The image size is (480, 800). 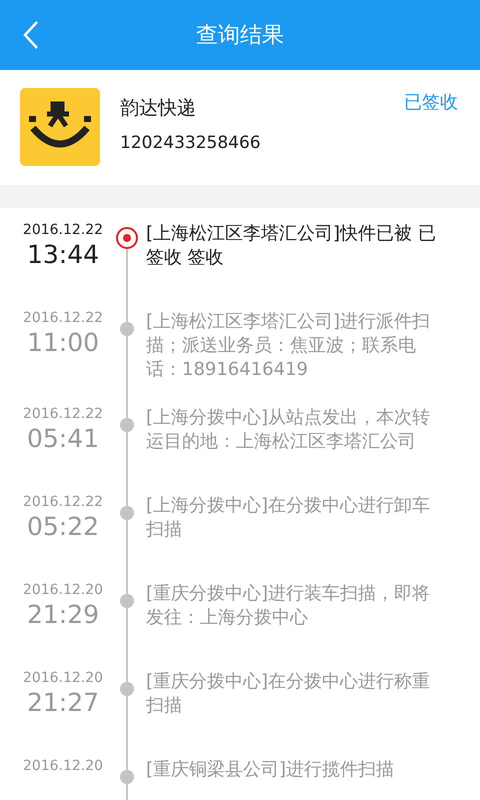 What do you see at coordinates (63, 254) in the screenshot?
I see `event-time: 13:44` at bounding box center [63, 254].